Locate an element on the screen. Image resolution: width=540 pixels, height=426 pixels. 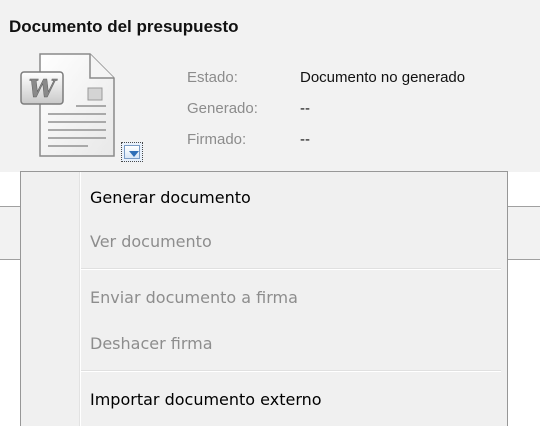
chevron-down-icon is located at coordinates (132, 152).